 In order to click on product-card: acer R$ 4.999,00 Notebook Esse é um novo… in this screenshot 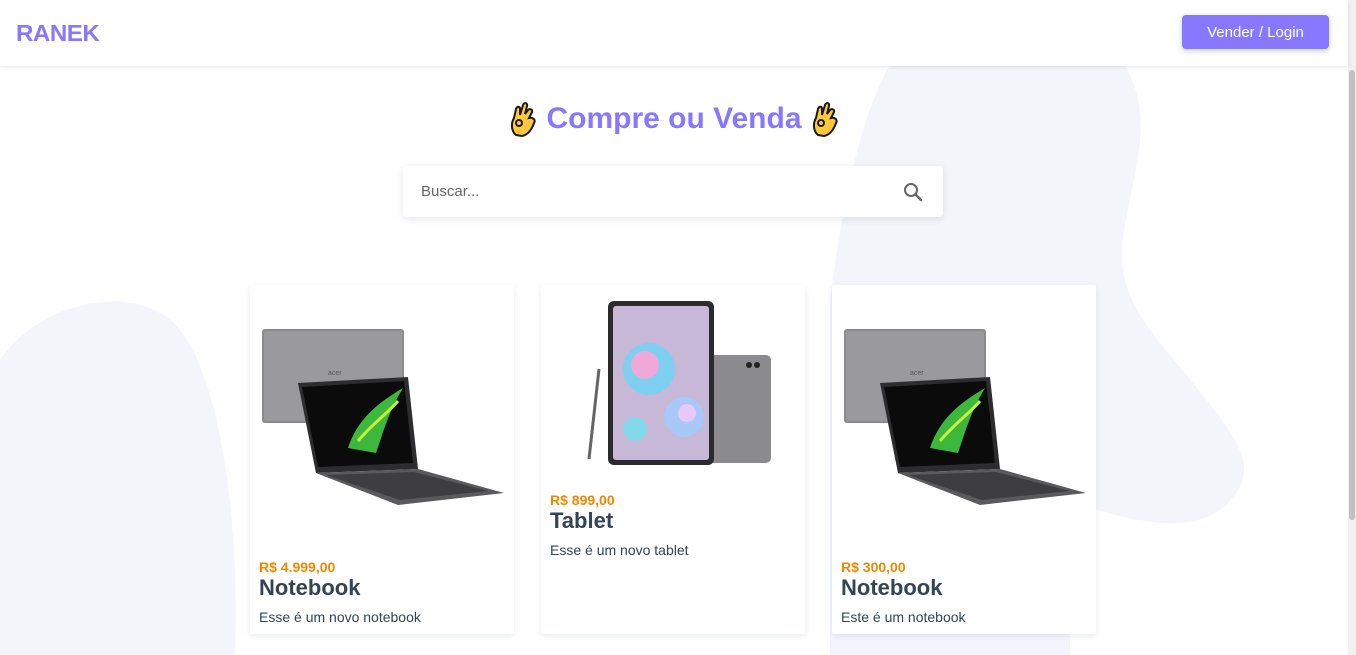, I will do `click(382, 459)`.